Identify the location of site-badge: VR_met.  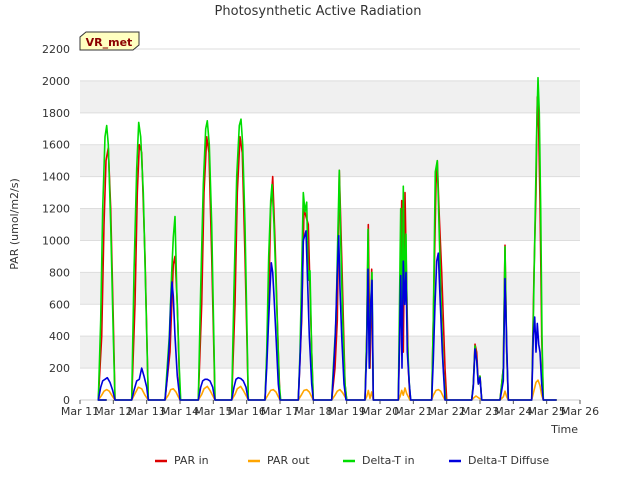
(109, 41).